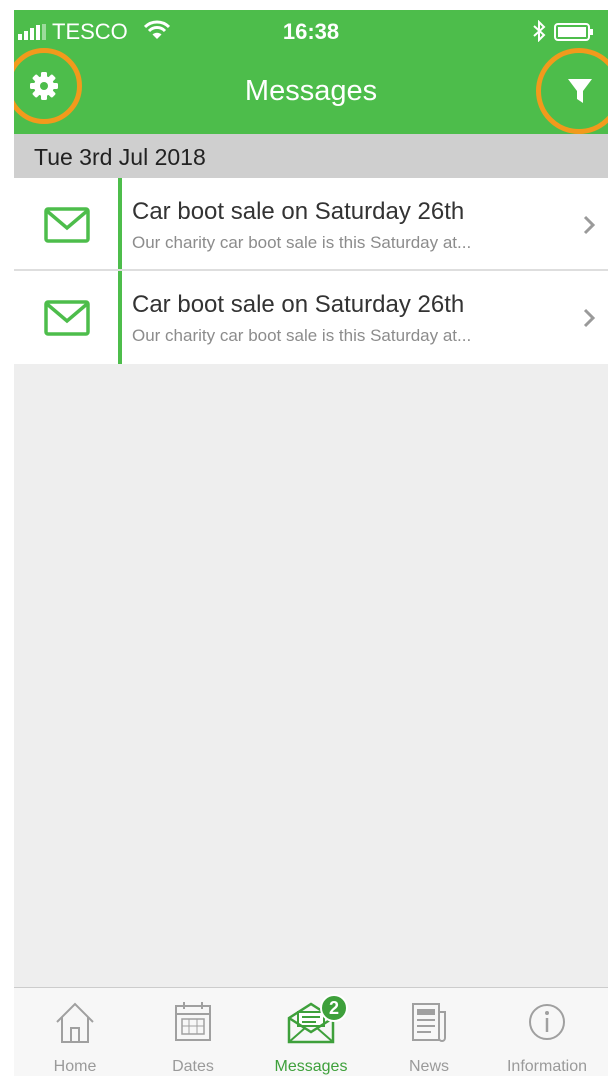 The height and width of the screenshot is (1076, 608). What do you see at coordinates (428, 1066) in the screenshot?
I see `tab-label: News` at bounding box center [428, 1066].